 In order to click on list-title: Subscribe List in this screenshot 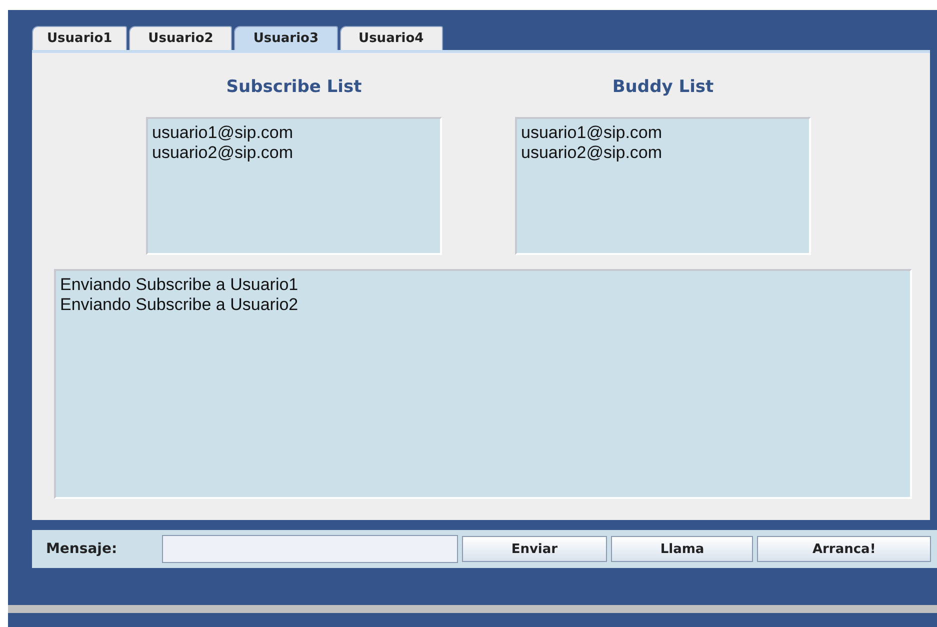, I will do `click(294, 88)`.